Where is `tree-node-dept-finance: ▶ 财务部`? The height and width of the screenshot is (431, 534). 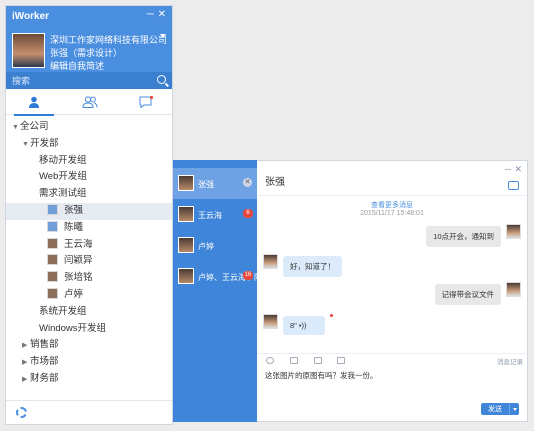 tree-node-dept-finance: ▶ 财务部 is located at coordinates (89, 379).